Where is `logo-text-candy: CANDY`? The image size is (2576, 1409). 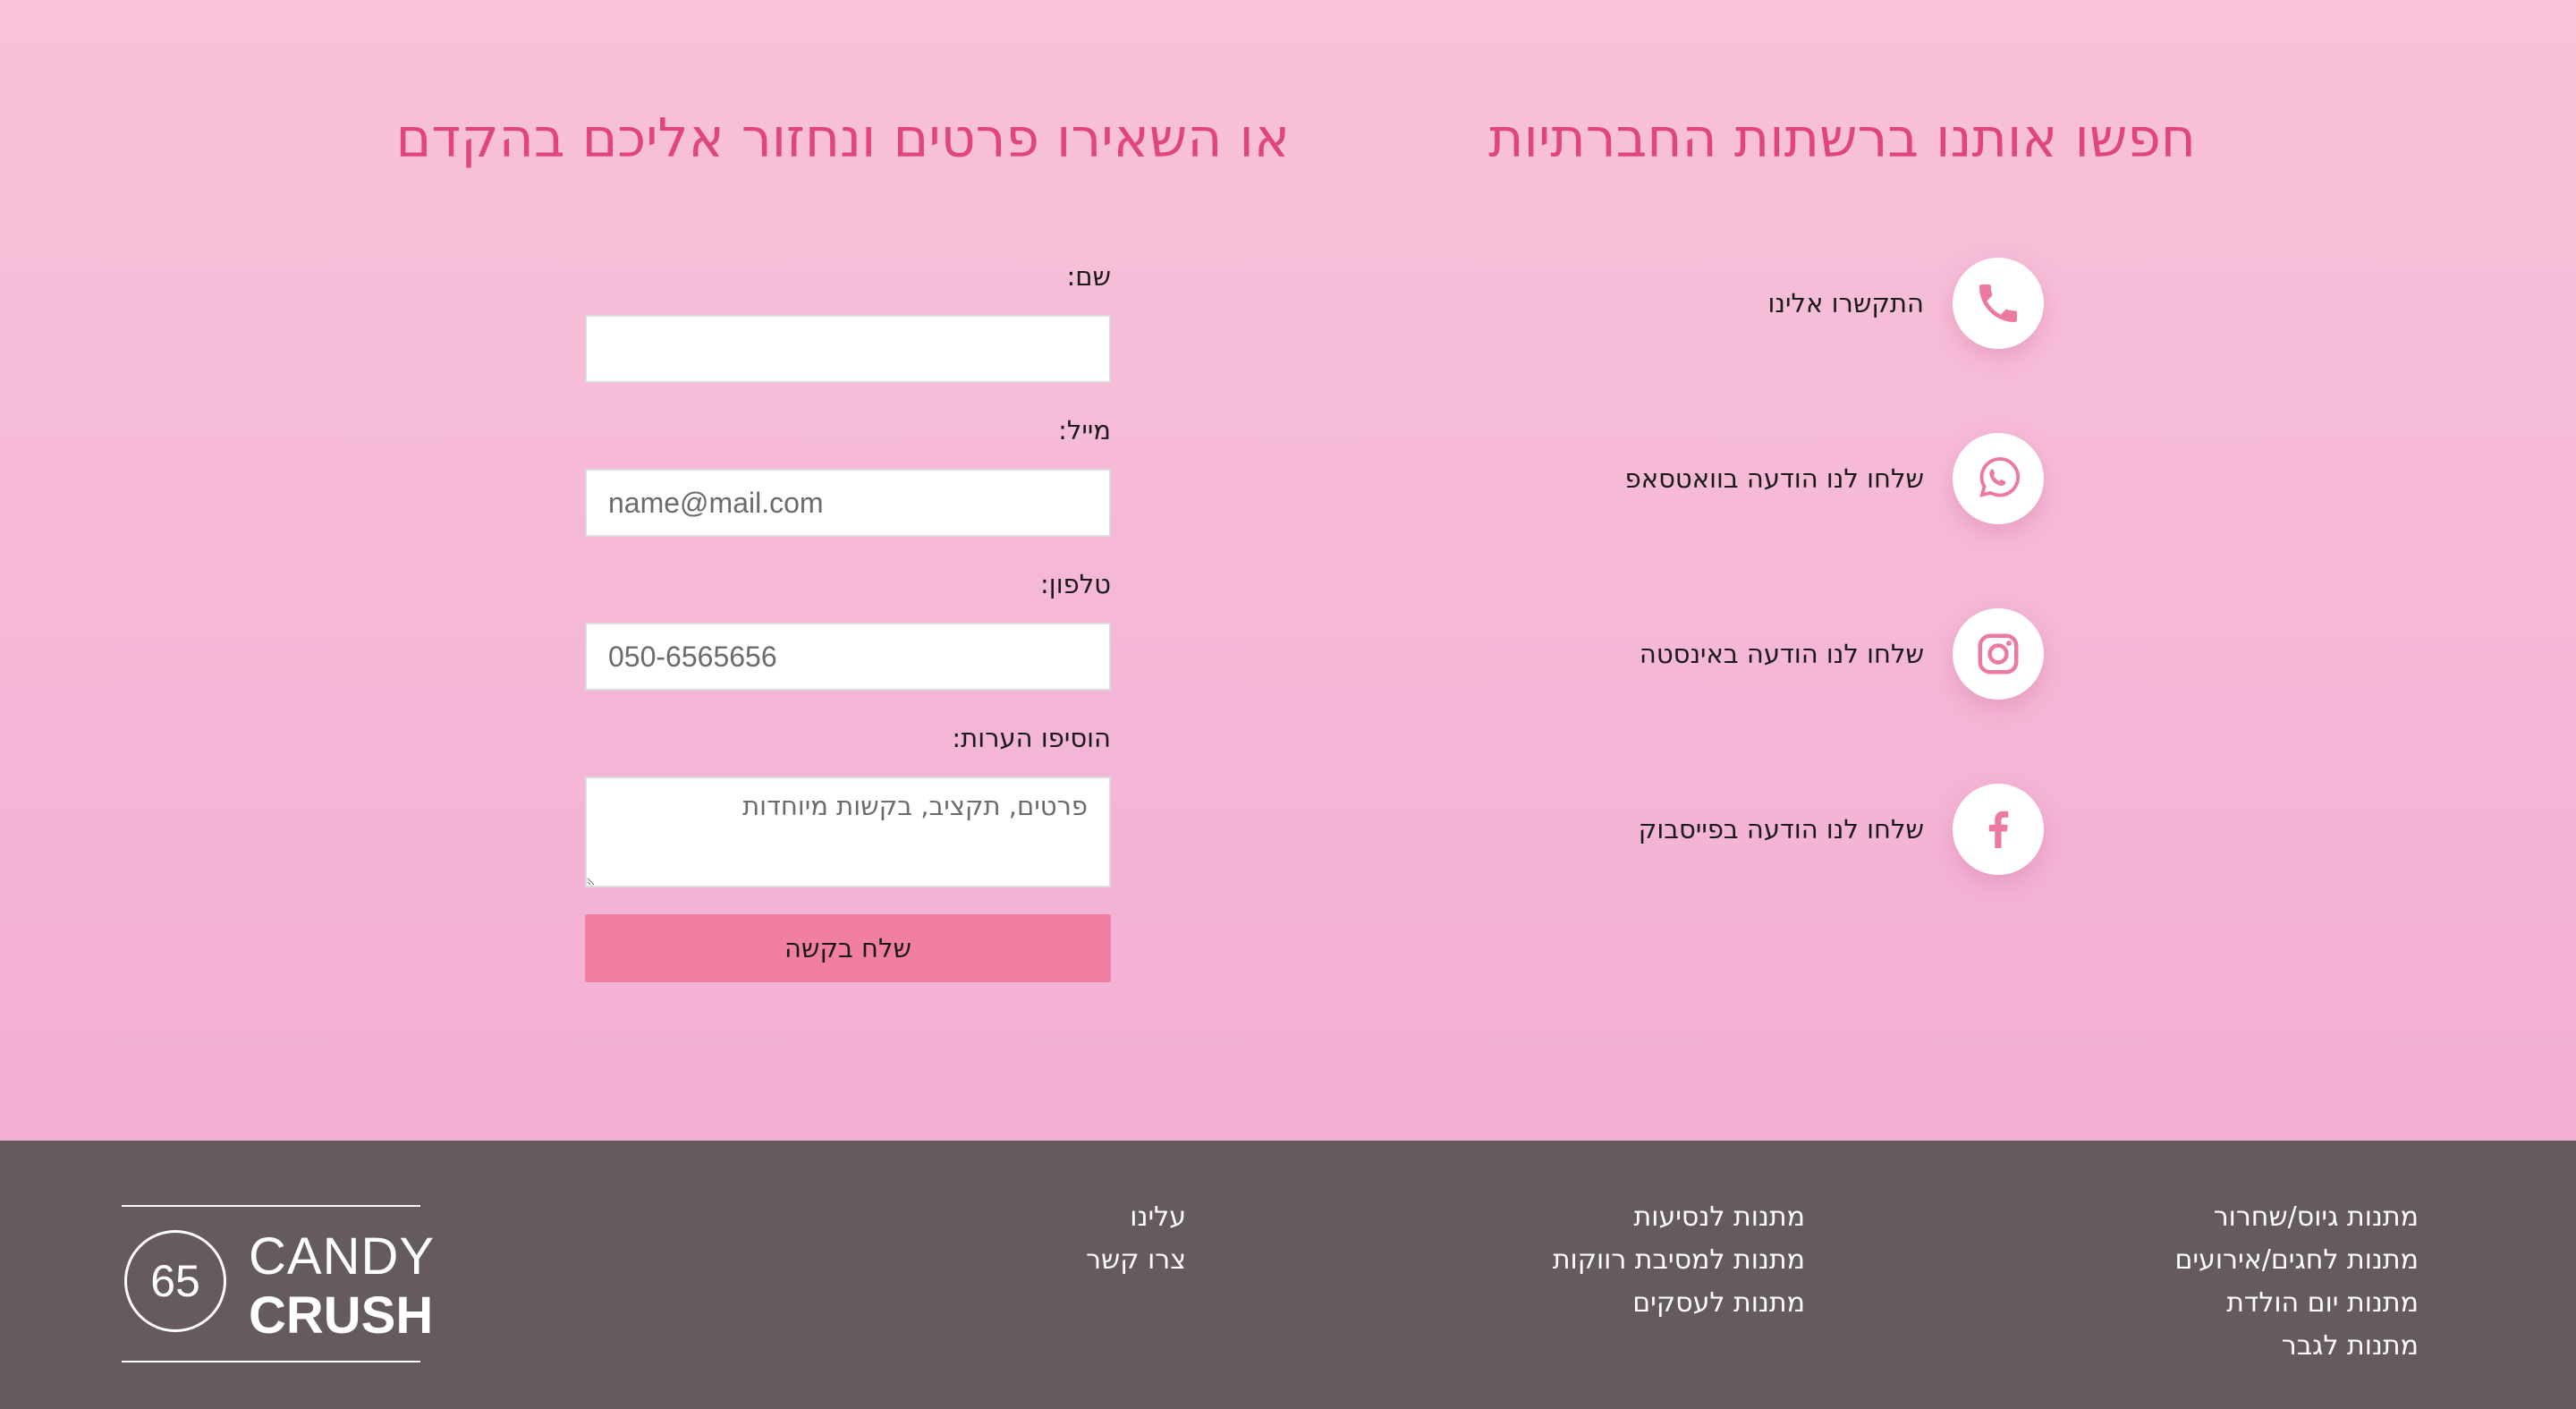
logo-text-candy: CANDY is located at coordinates (342, 1256).